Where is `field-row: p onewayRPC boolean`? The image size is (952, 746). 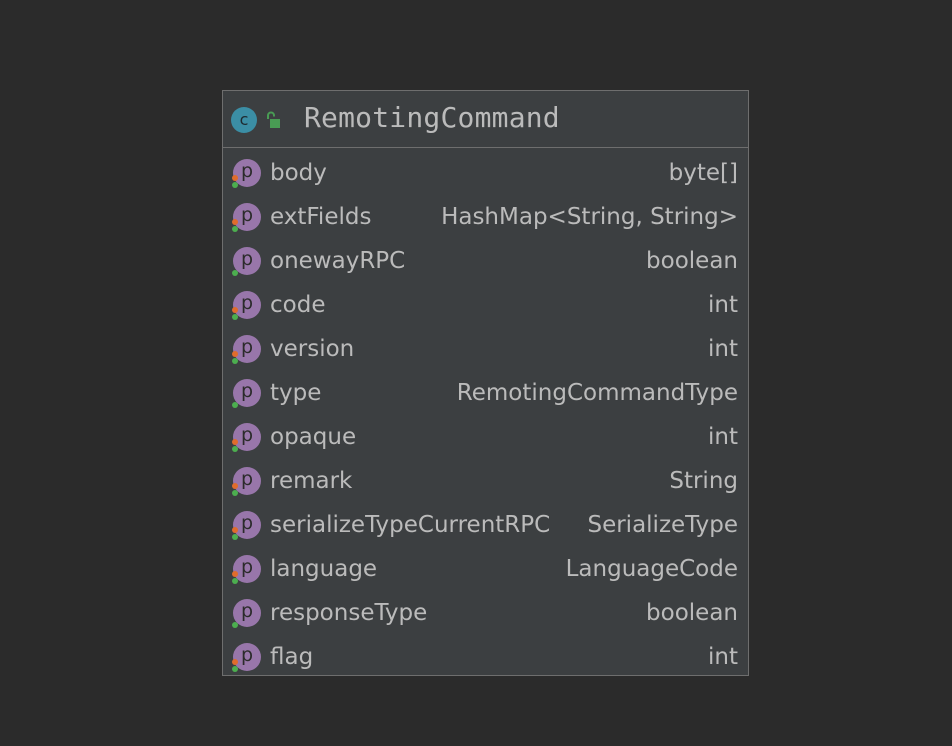 field-row: p onewayRPC boolean is located at coordinates (485, 261).